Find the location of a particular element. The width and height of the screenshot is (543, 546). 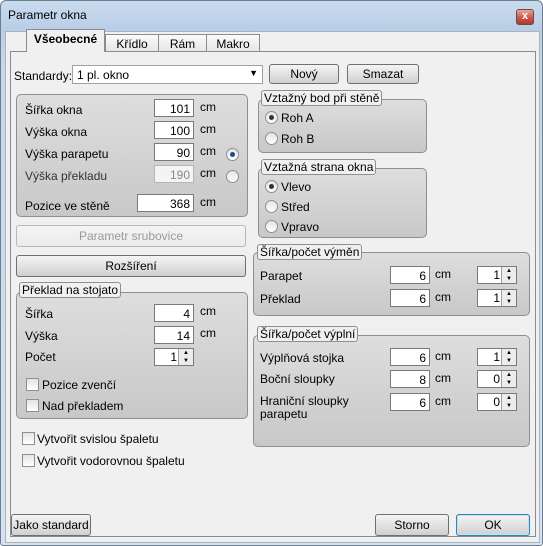

vyska-prekladu-label: Výška překladu is located at coordinates (66, 176).